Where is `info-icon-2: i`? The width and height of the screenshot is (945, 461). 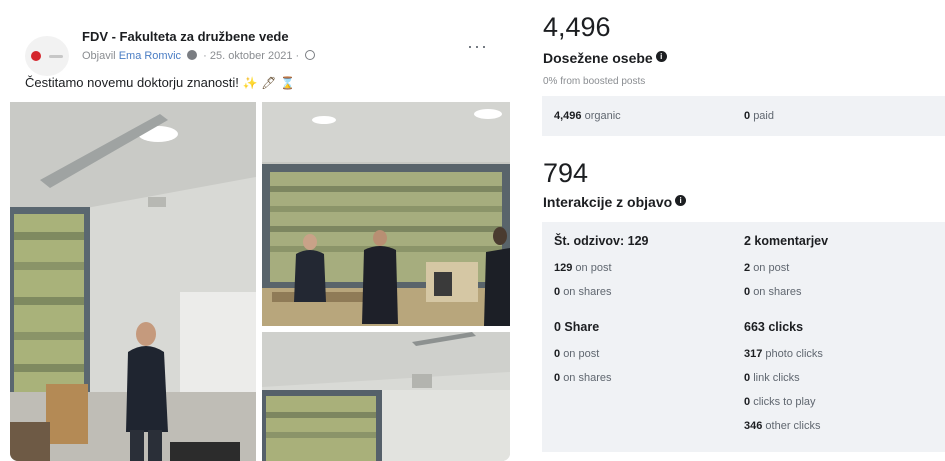
info-icon-2: i is located at coordinates (681, 200).